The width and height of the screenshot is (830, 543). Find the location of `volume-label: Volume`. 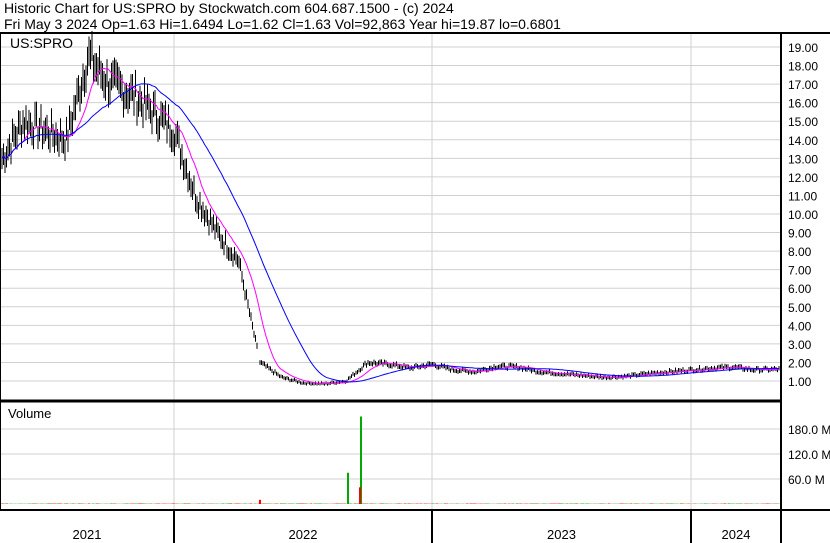

volume-label: Volume is located at coordinates (29, 413).